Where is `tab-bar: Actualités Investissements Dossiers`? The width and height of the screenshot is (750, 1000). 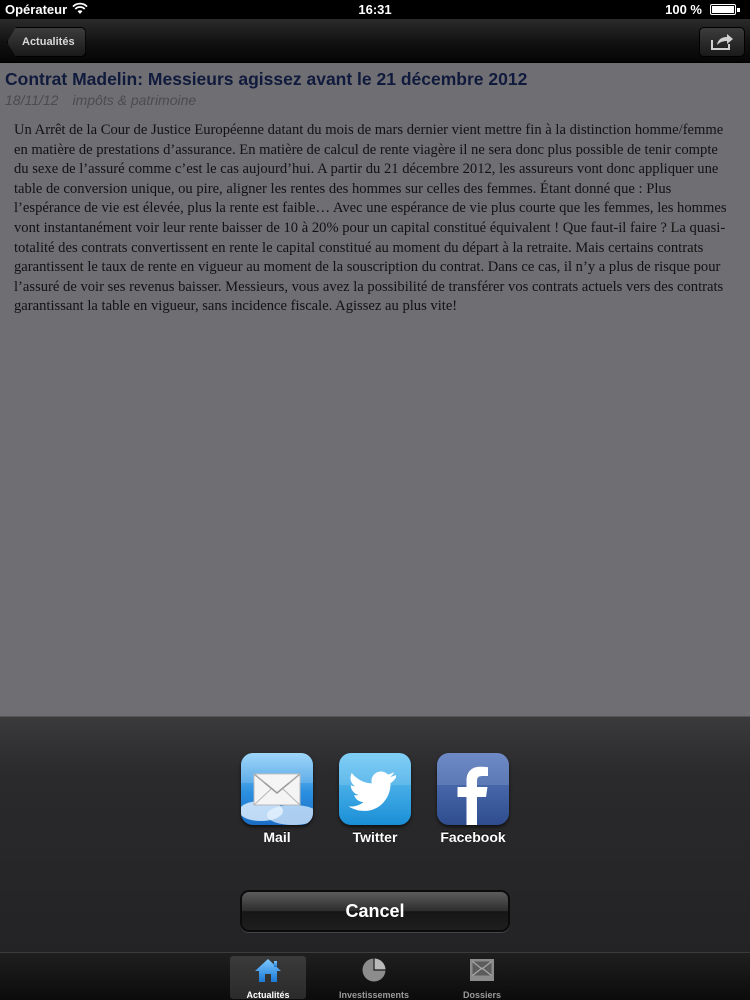
tab-bar: Actualités Investissements Dossiers is located at coordinates (375, 976).